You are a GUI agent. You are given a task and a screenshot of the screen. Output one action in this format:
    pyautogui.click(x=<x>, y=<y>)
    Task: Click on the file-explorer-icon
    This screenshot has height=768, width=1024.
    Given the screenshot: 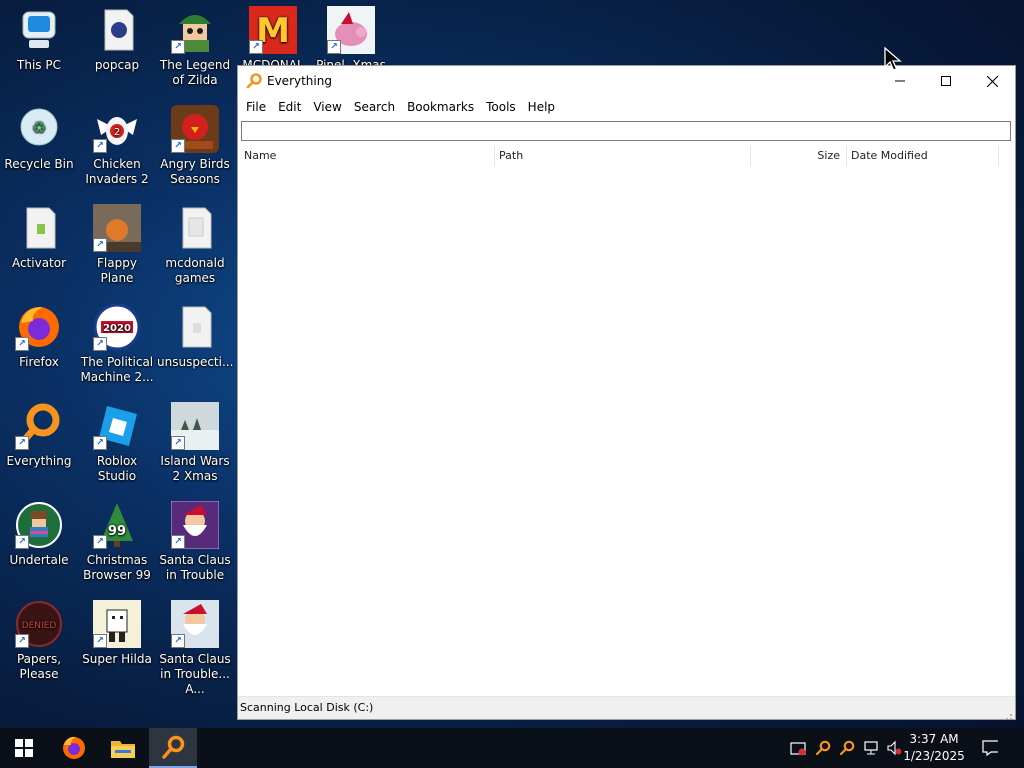 What is the action you would take?
    pyautogui.click(x=123, y=749)
    